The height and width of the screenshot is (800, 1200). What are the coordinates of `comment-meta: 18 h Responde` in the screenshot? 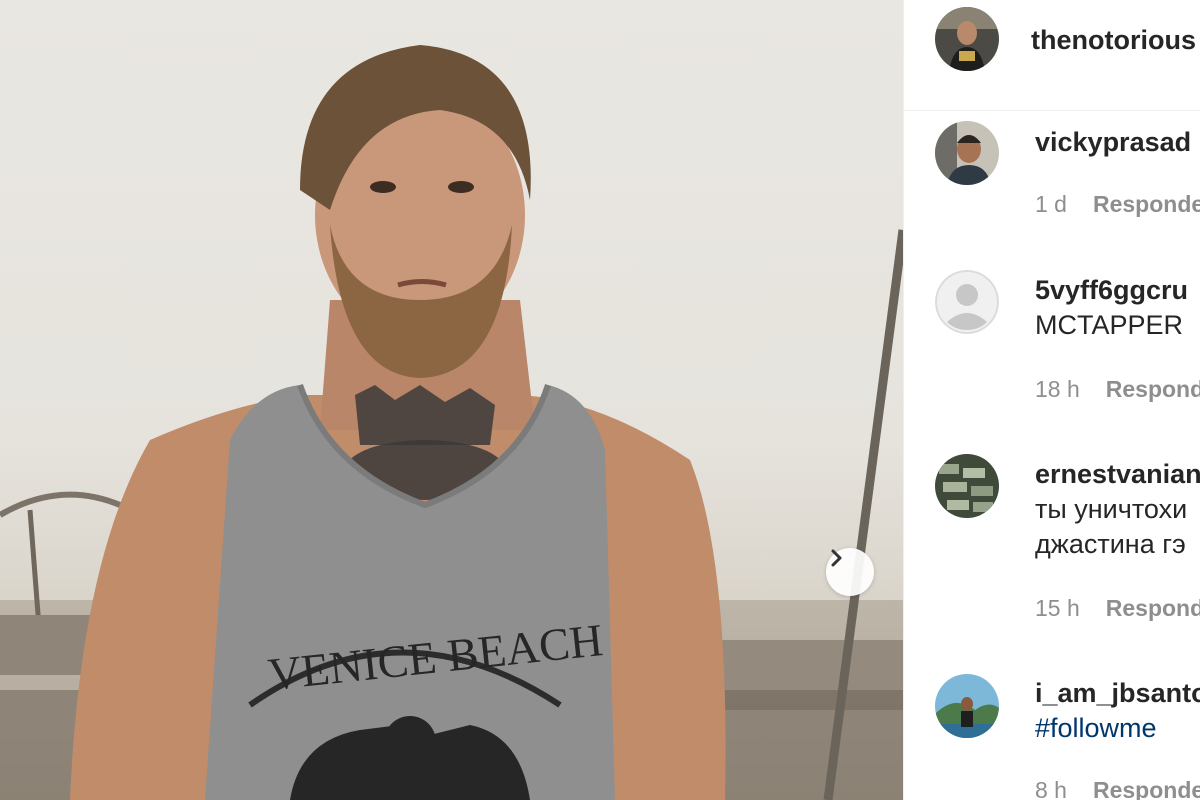 It's located at (1117, 389).